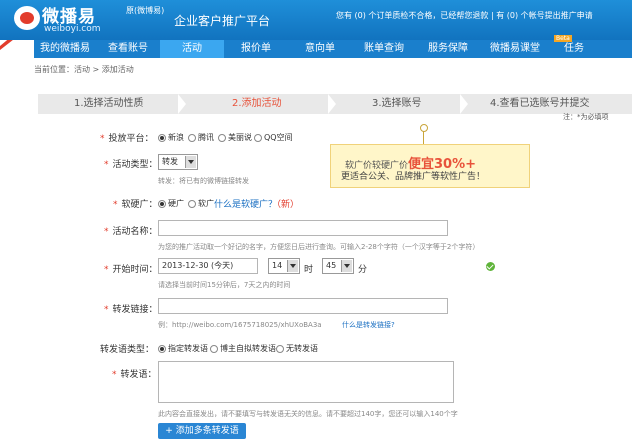 This screenshot has height=442, width=632. What do you see at coordinates (430, 166) in the screenshot?
I see `promo-callout: 软广价较硬广价便宜30%+ 更适合公关、品牌推广等软性广告！` at bounding box center [430, 166].